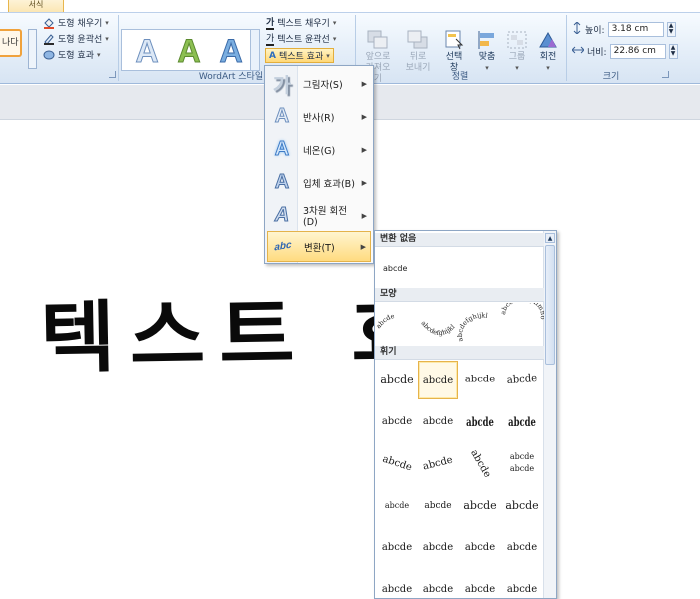 The image size is (700, 599). What do you see at coordinates (270, 38) in the screenshot?
I see `text-outline-icon: 가` at bounding box center [270, 38].